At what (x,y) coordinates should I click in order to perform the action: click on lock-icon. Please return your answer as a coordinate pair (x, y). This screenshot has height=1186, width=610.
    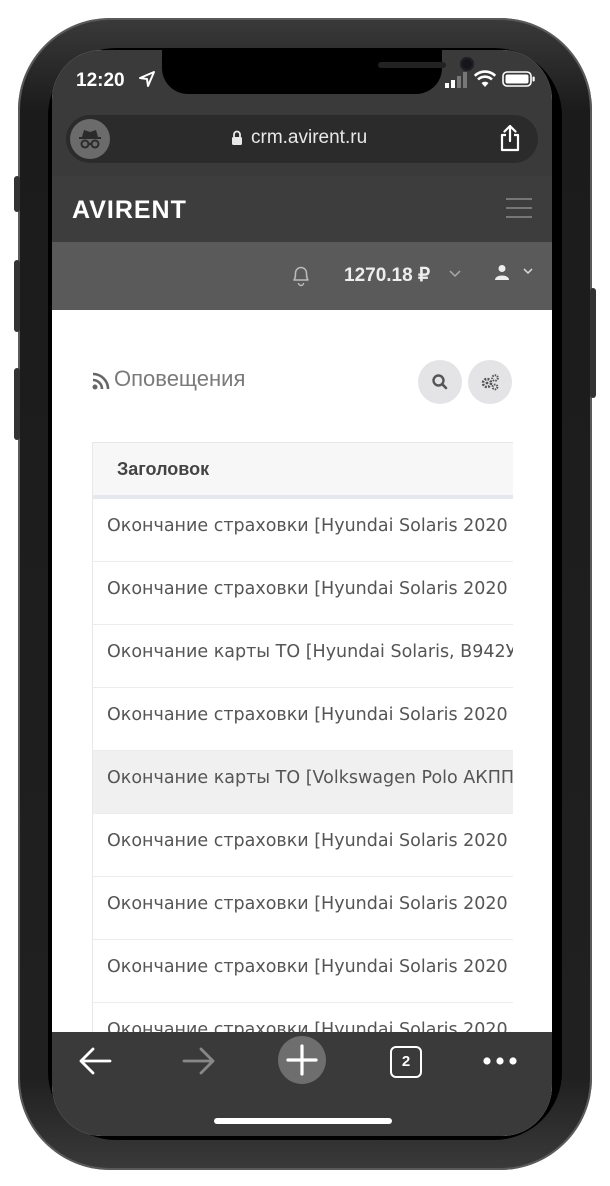
    Looking at the image, I should click on (237, 137).